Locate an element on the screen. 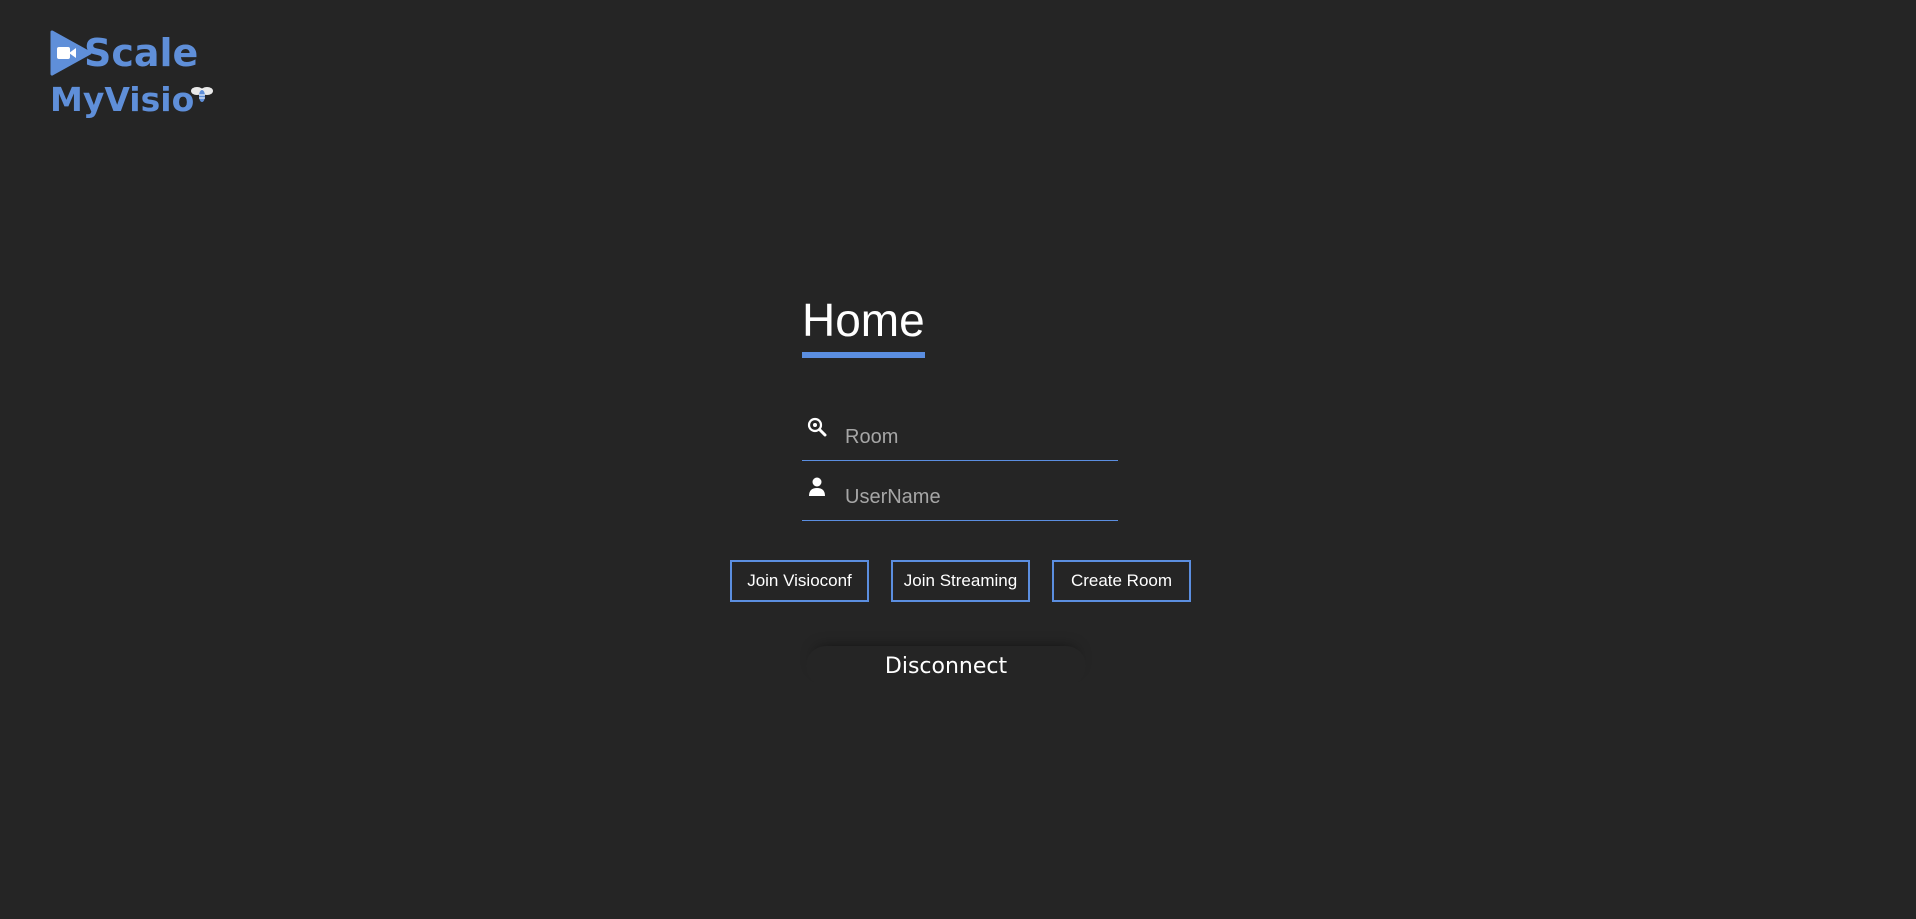 This screenshot has height=919, width=1916. logo-text-myvisio: MyVisio is located at coordinates (122, 99).